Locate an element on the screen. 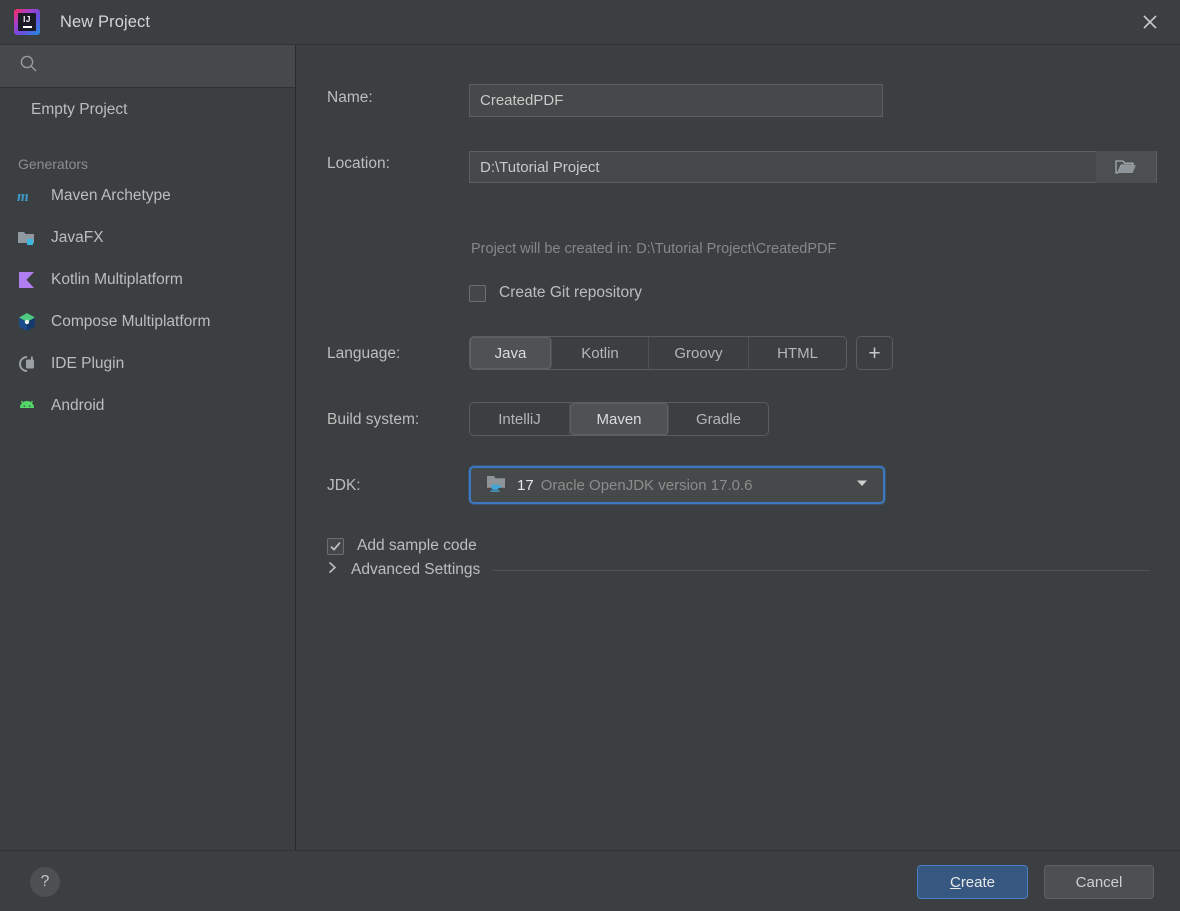 The width and height of the screenshot is (1180, 911). sidebar-item-android: Android is located at coordinates (147, 406).